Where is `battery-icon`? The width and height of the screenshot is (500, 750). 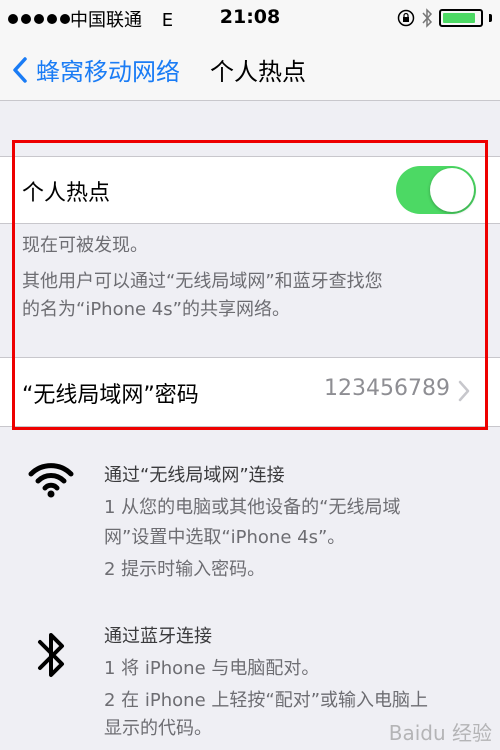
battery-icon is located at coordinates (461, 18).